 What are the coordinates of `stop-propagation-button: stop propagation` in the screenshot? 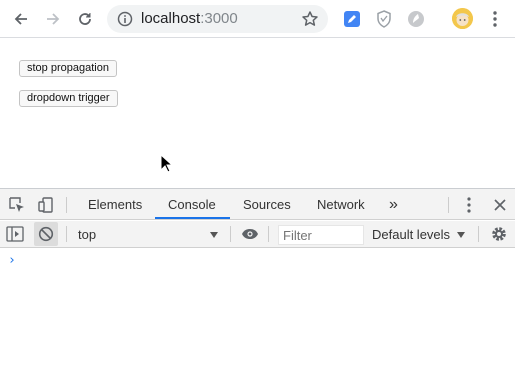 It's located at (68, 68).